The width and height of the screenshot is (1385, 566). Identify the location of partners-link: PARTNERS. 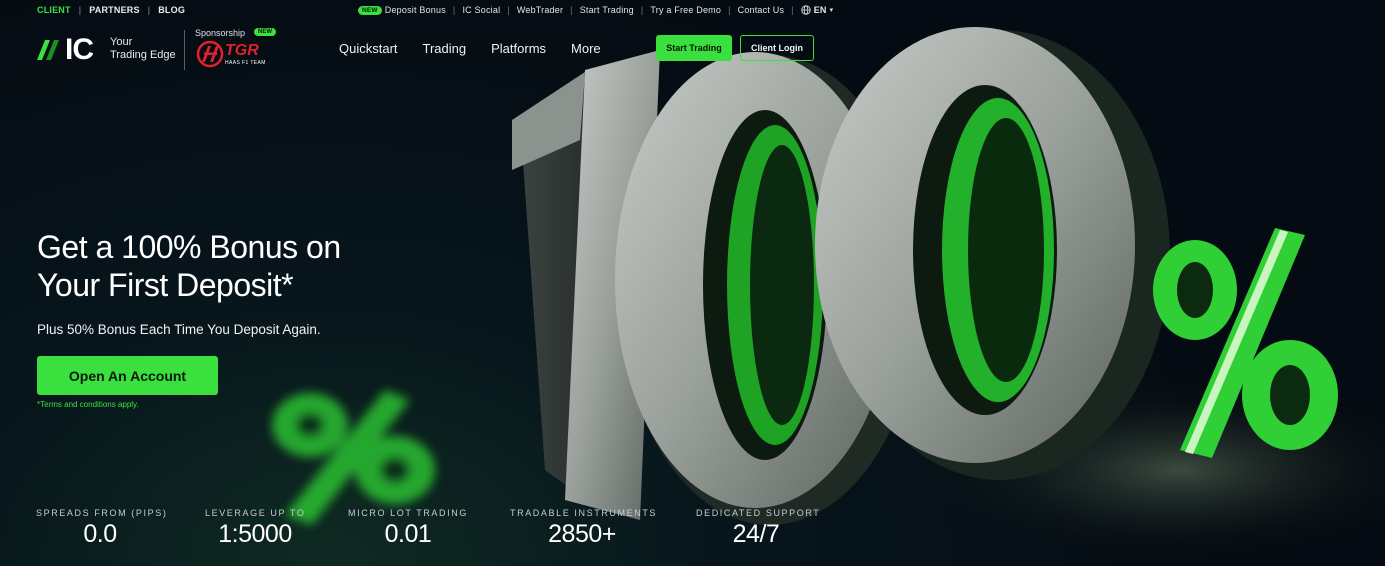
(114, 10).